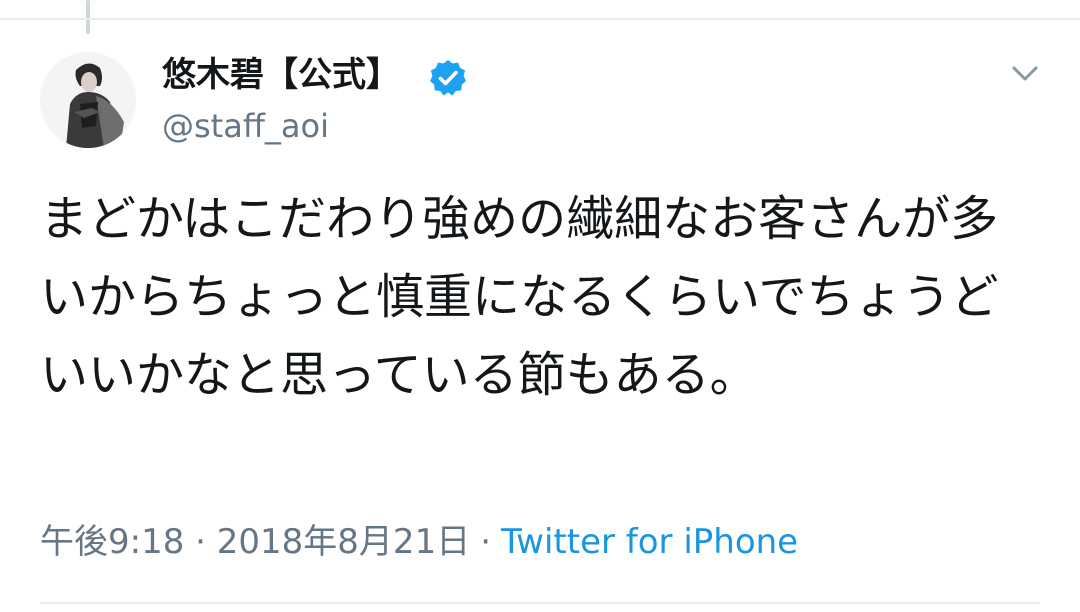  Describe the element at coordinates (255, 542) in the screenshot. I see `tweet-timestamp: 午後9:18 · 2018年8月21日` at that location.